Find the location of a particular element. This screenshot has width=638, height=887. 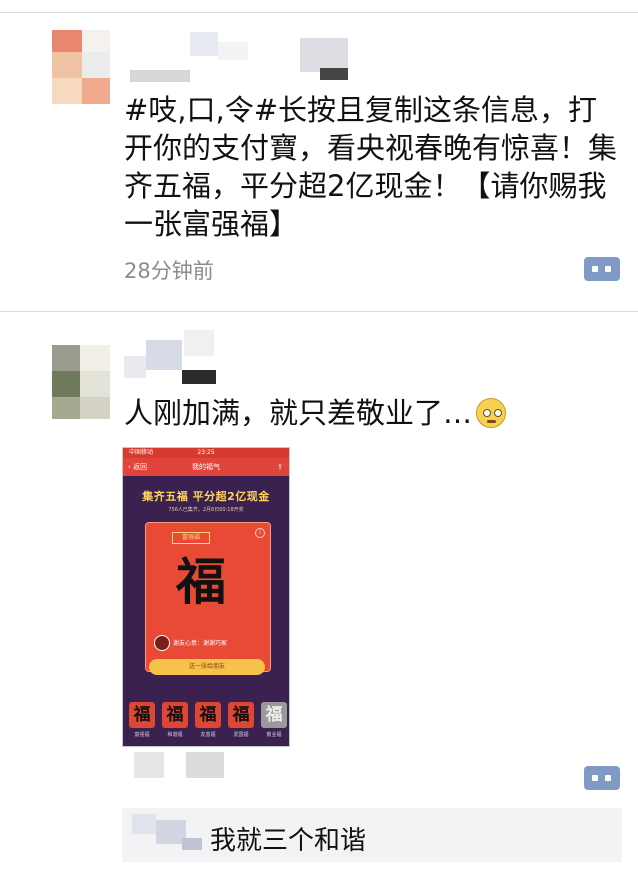

share-icon: ⇪ is located at coordinates (280, 467).